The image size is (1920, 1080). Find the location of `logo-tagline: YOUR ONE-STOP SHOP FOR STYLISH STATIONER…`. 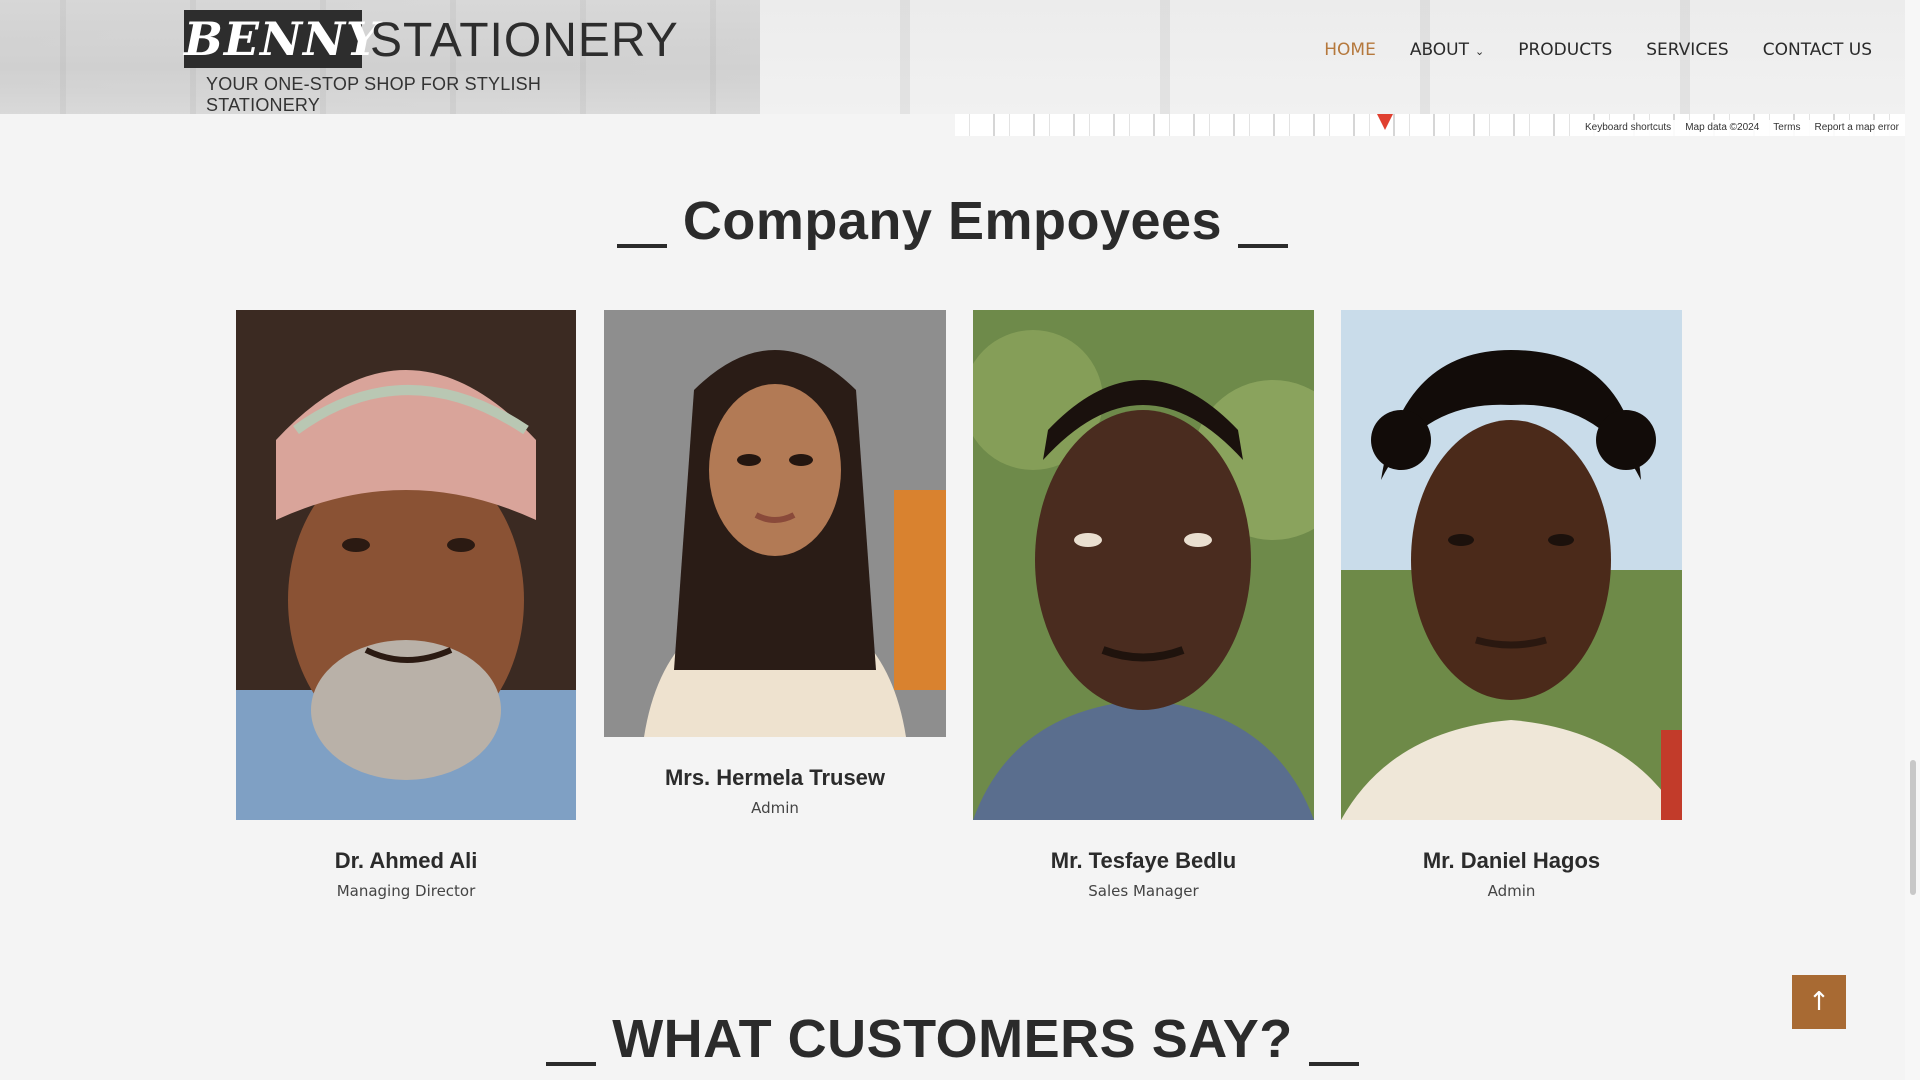

logo-tagline: YOUR ONE-STOP SHOP FOR STYLISH STATIONER… is located at coordinates (374, 94).